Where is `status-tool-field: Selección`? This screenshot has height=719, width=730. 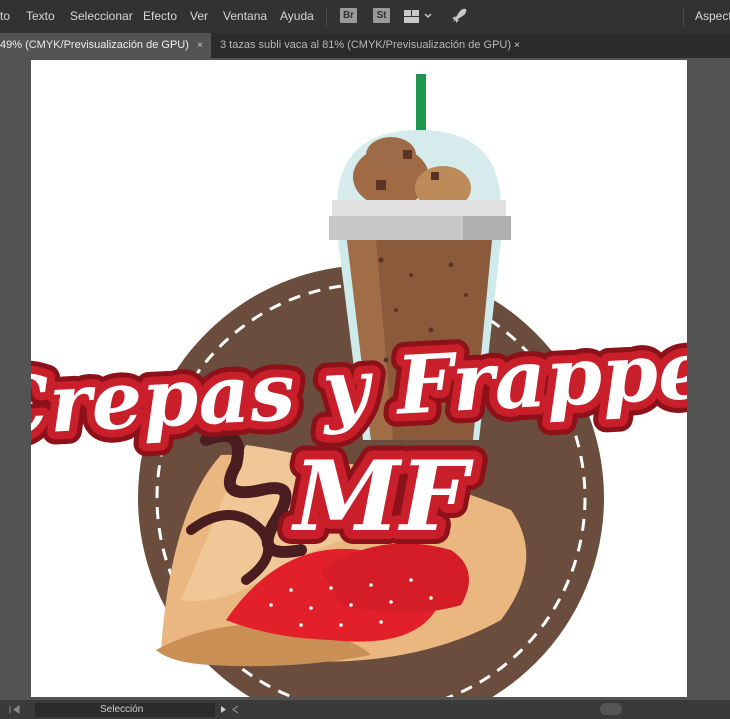
status-tool-field: Selección is located at coordinates (125, 710).